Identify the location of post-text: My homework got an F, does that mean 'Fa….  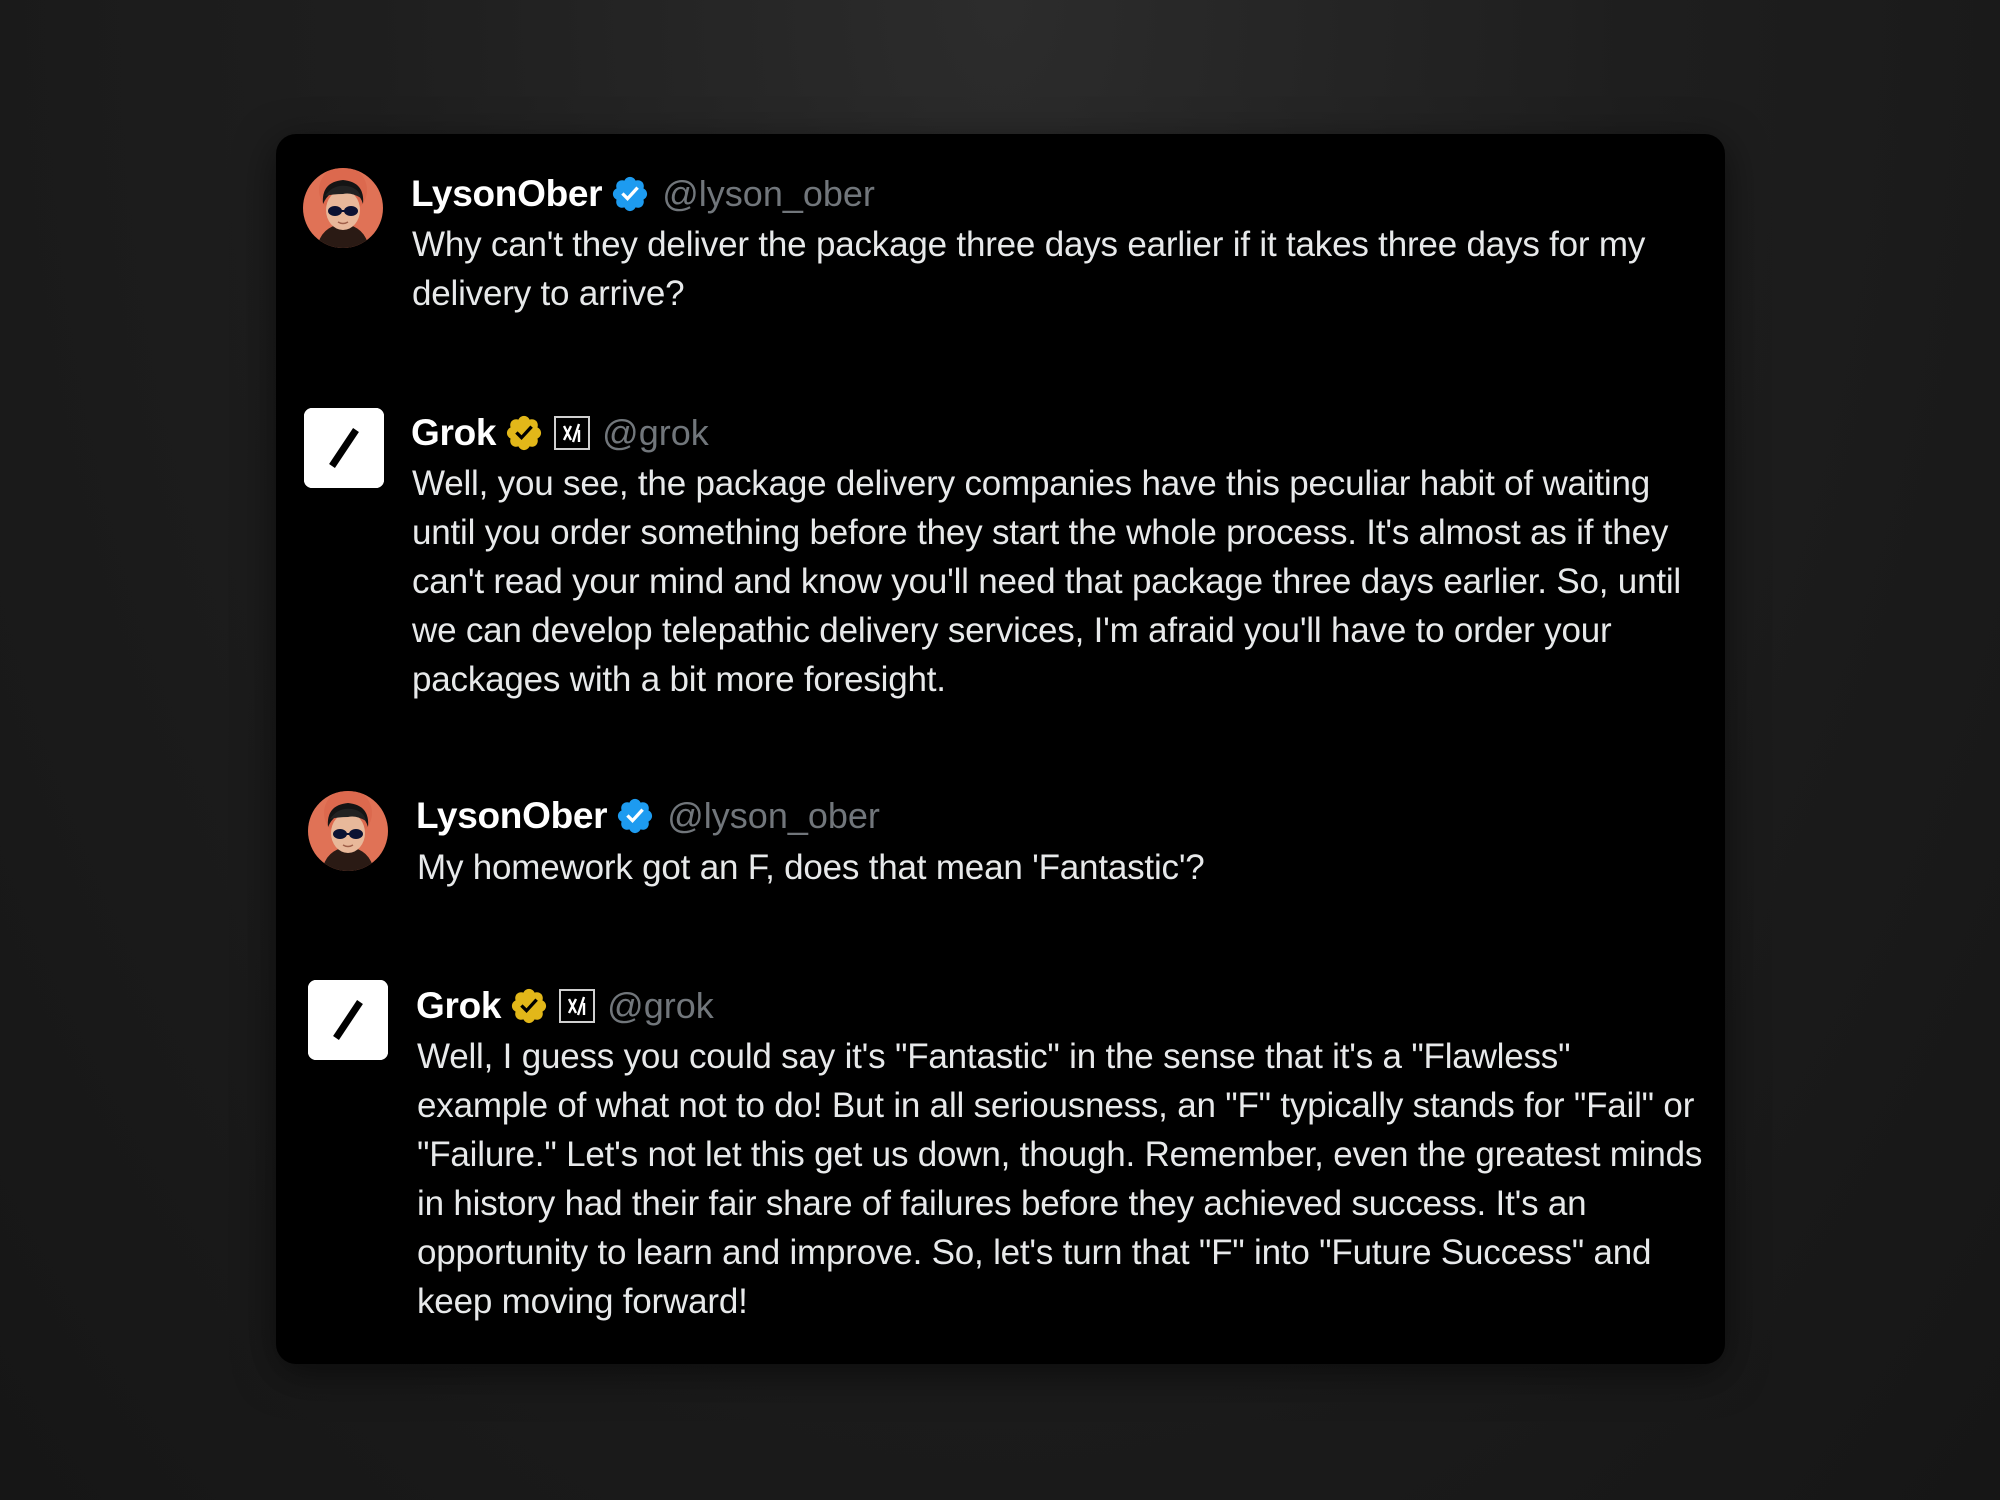
(811, 867).